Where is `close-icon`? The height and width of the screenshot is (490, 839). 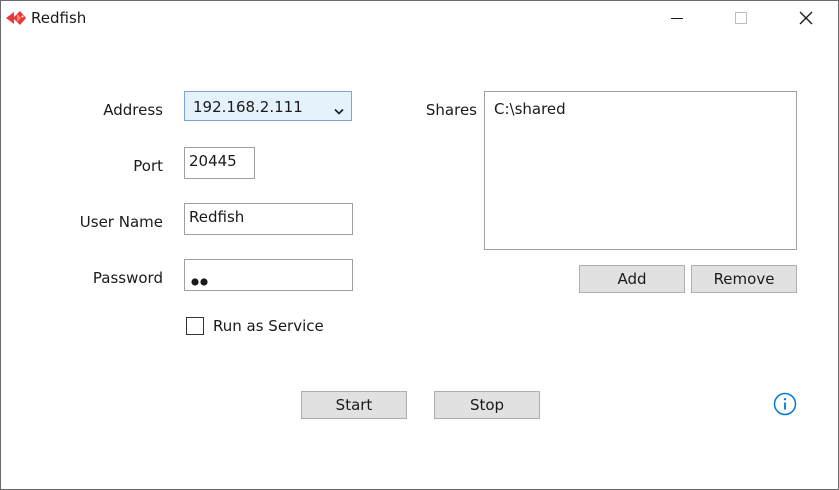 close-icon is located at coordinates (806, 18).